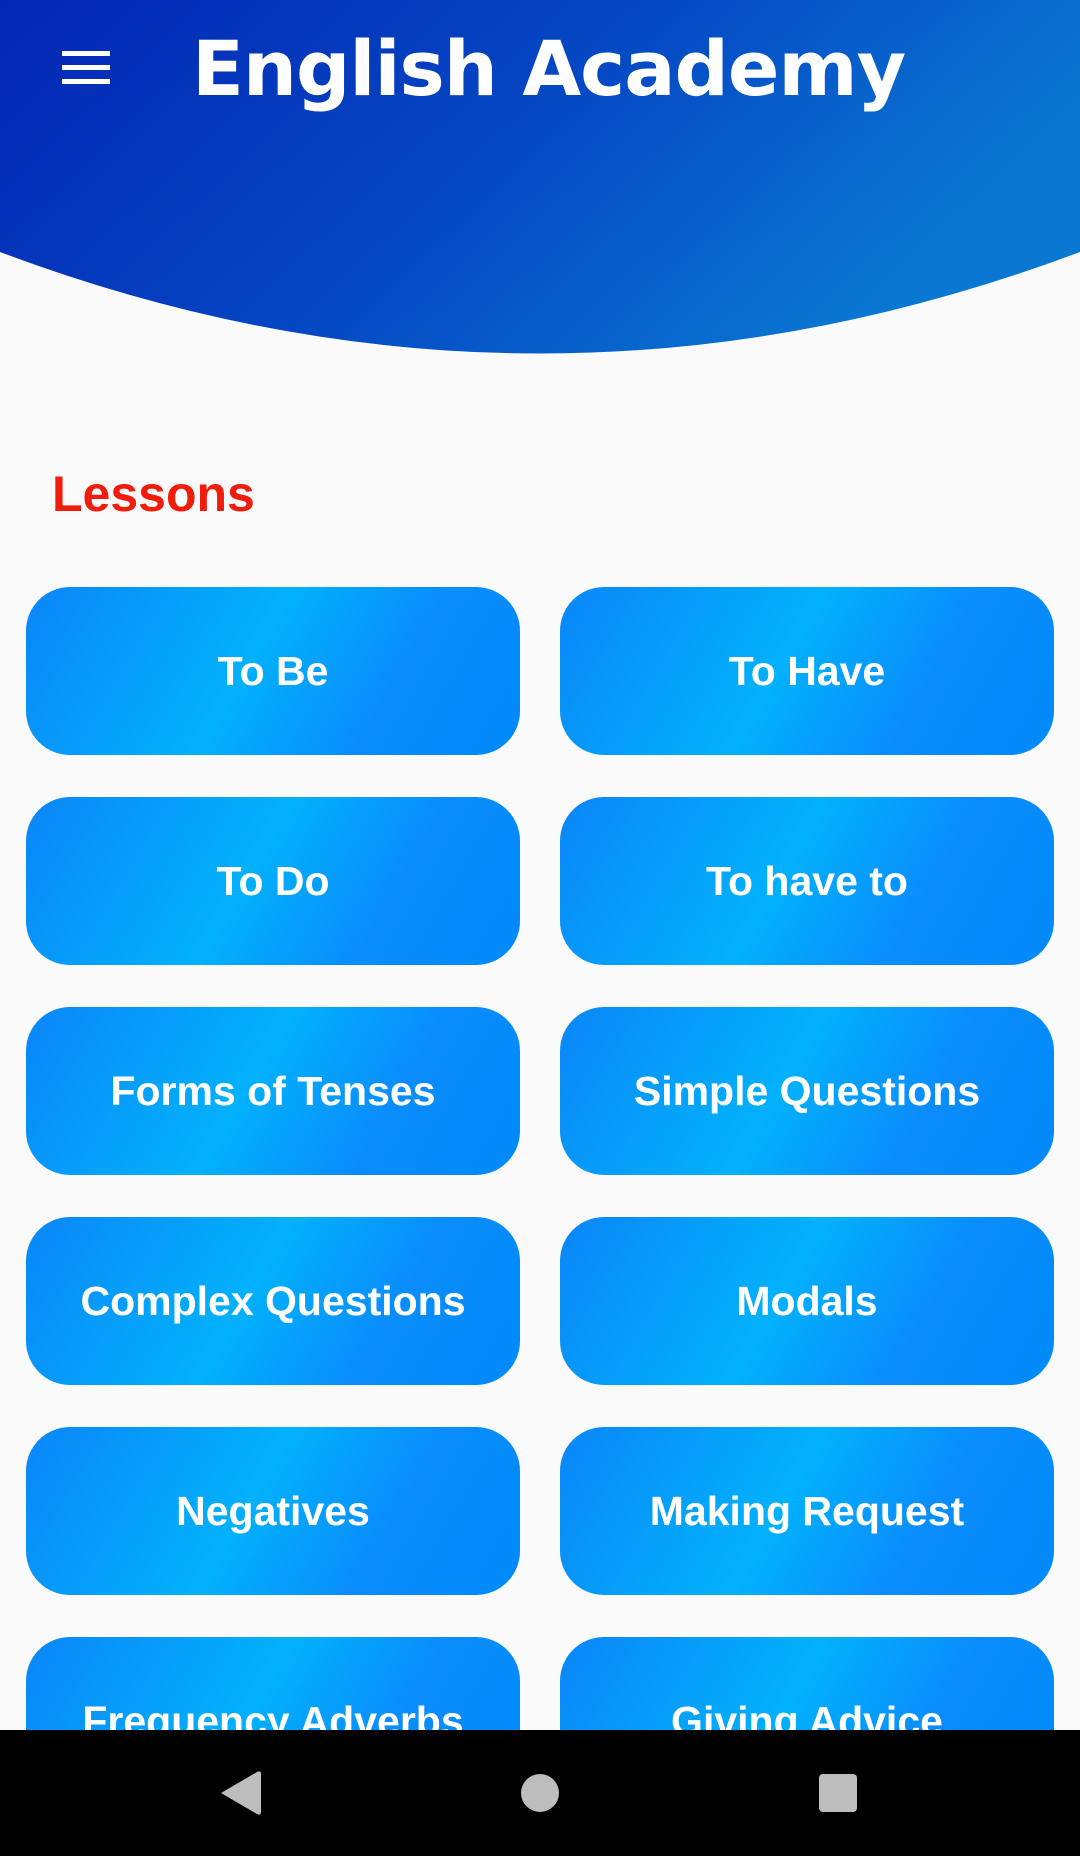 The width and height of the screenshot is (1080, 1856). I want to click on lesson-button-making-request: Making Request, so click(807, 1511).